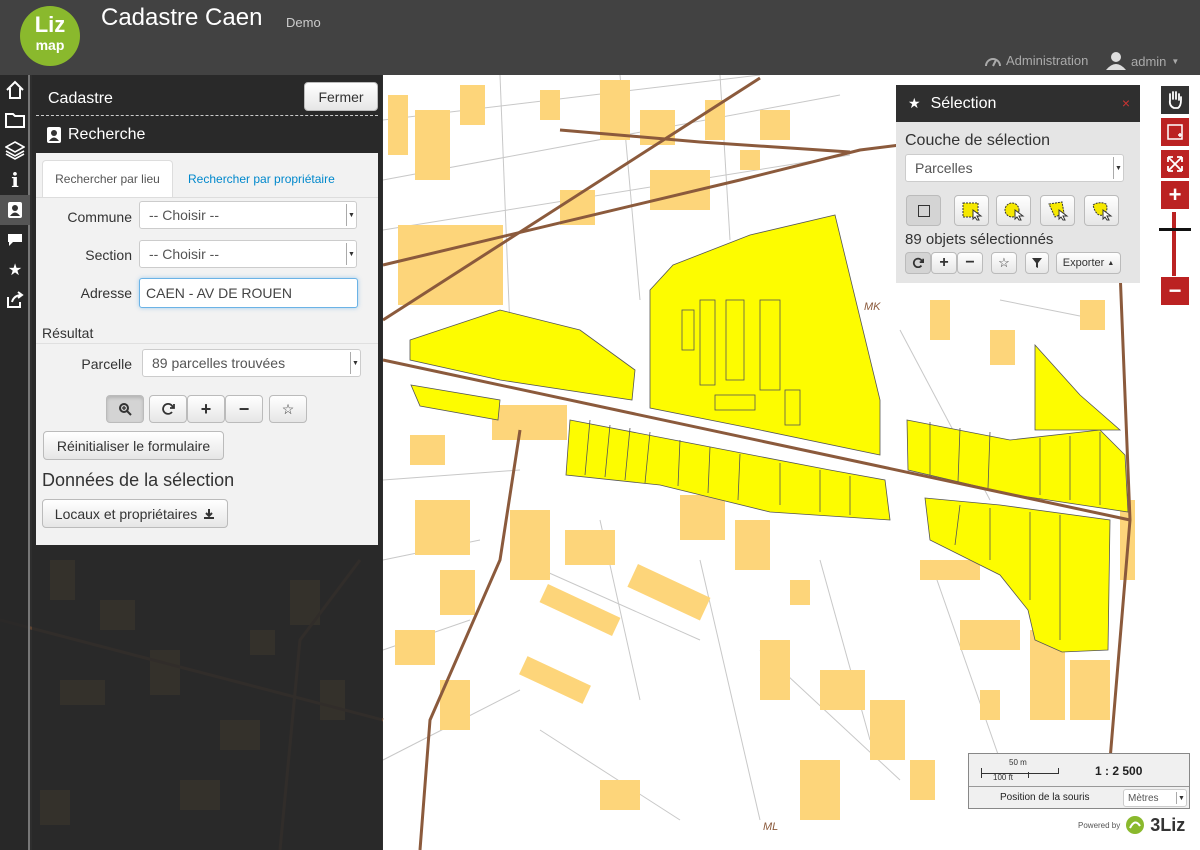  Describe the element at coordinates (944, 168) in the screenshot. I see `selection-layer-value: Parcelles` at that location.